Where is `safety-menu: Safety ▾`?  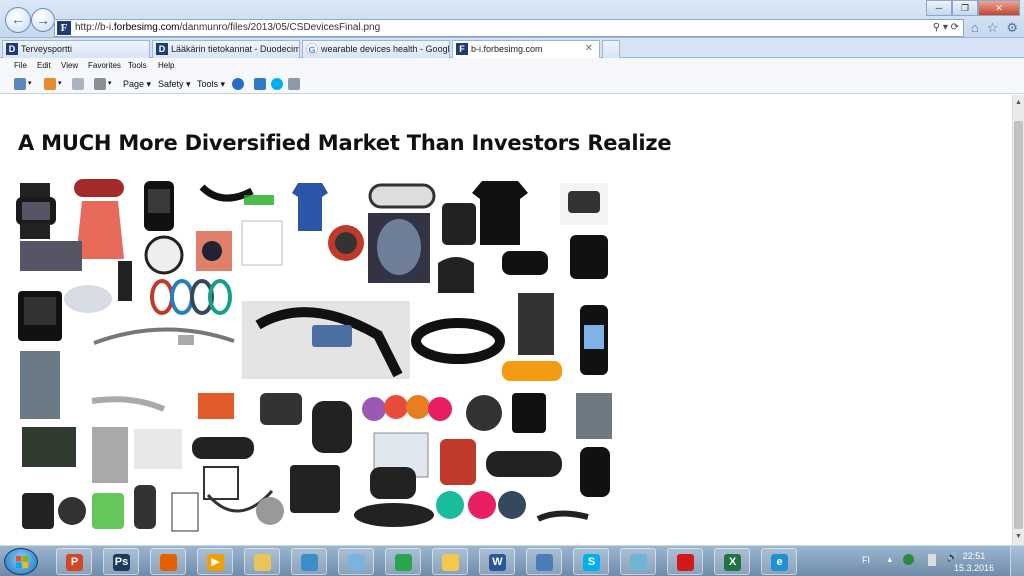
safety-menu: Safety ▾ is located at coordinates (174, 84).